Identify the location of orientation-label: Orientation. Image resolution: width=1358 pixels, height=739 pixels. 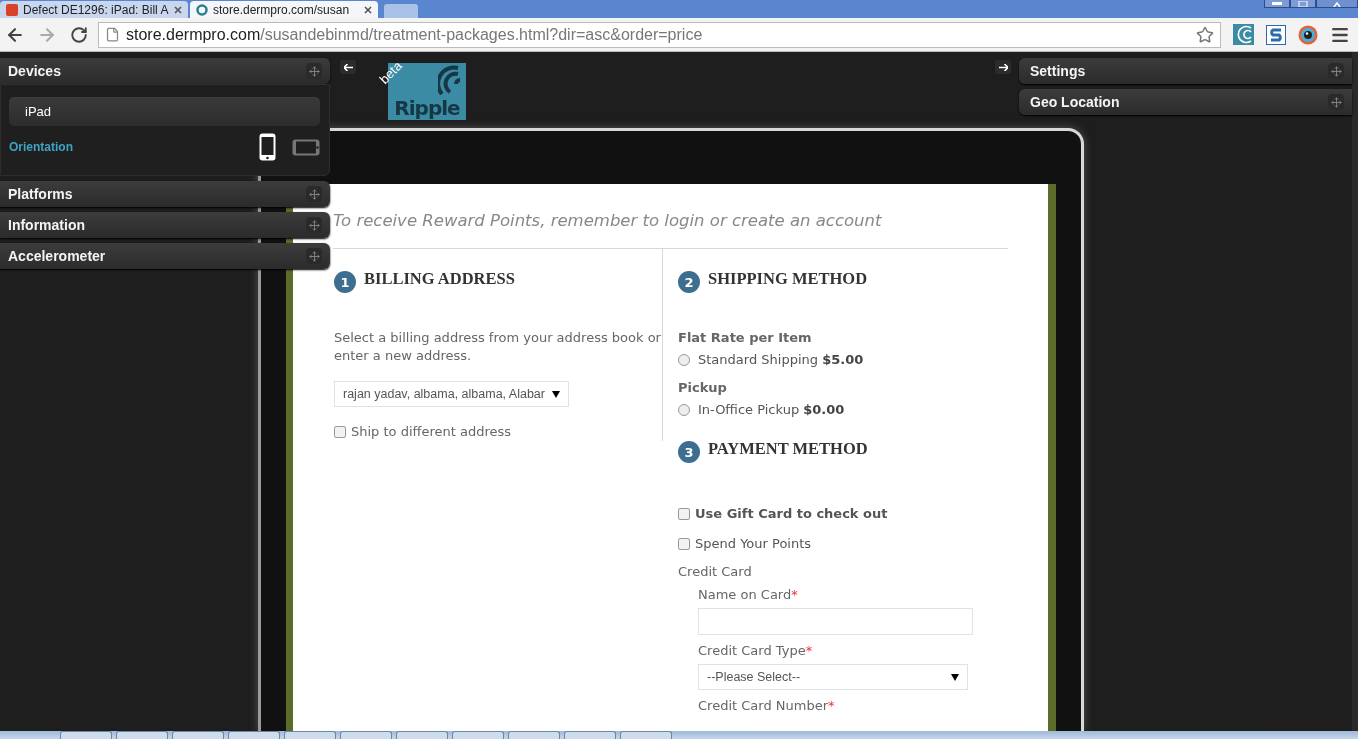
(41, 147).